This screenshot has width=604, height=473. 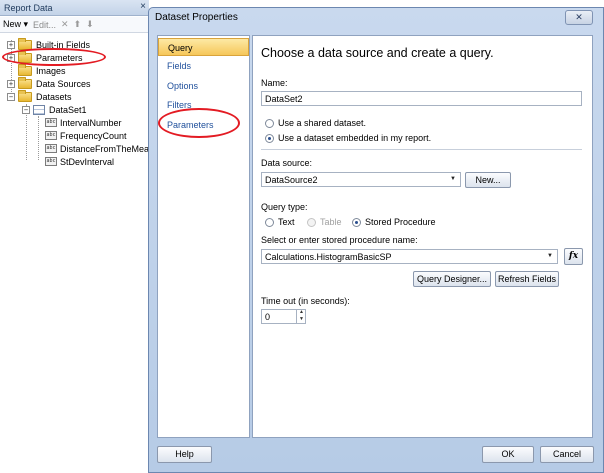 What do you see at coordinates (28, 8) in the screenshot?
I see `report-data-title: Report Data` at bounding box center [28, 8].